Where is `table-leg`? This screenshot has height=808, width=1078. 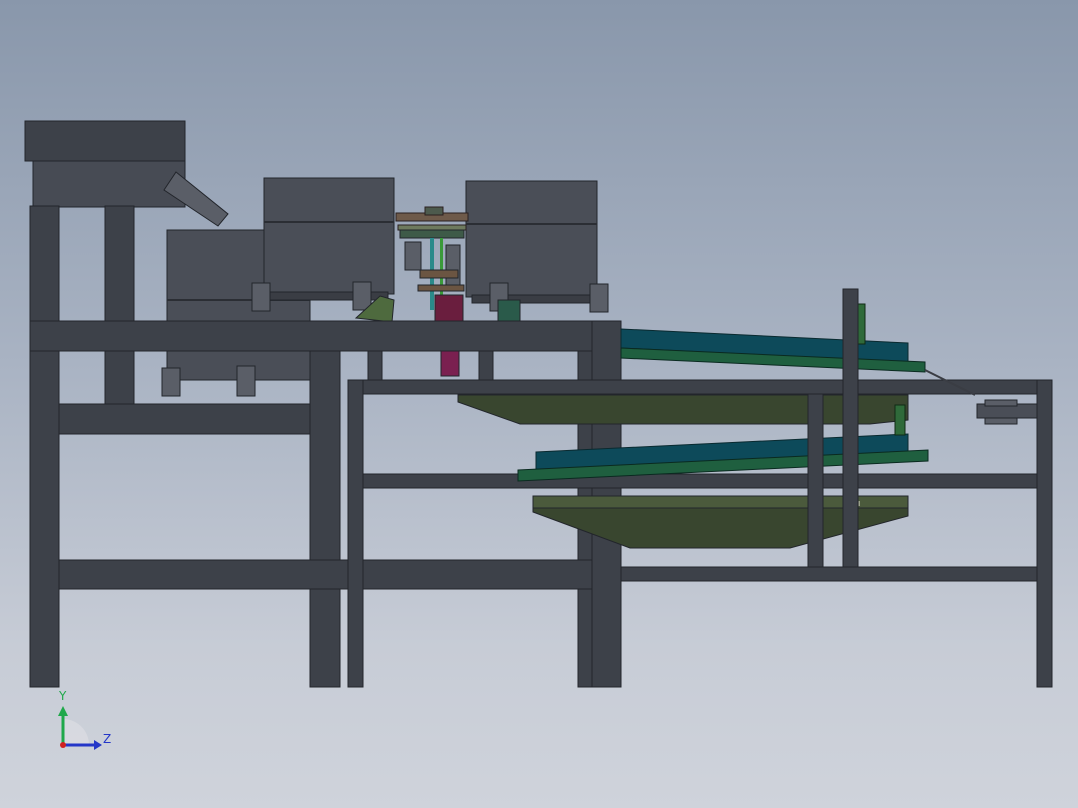
table-leg is located at coordinates (325, 519).